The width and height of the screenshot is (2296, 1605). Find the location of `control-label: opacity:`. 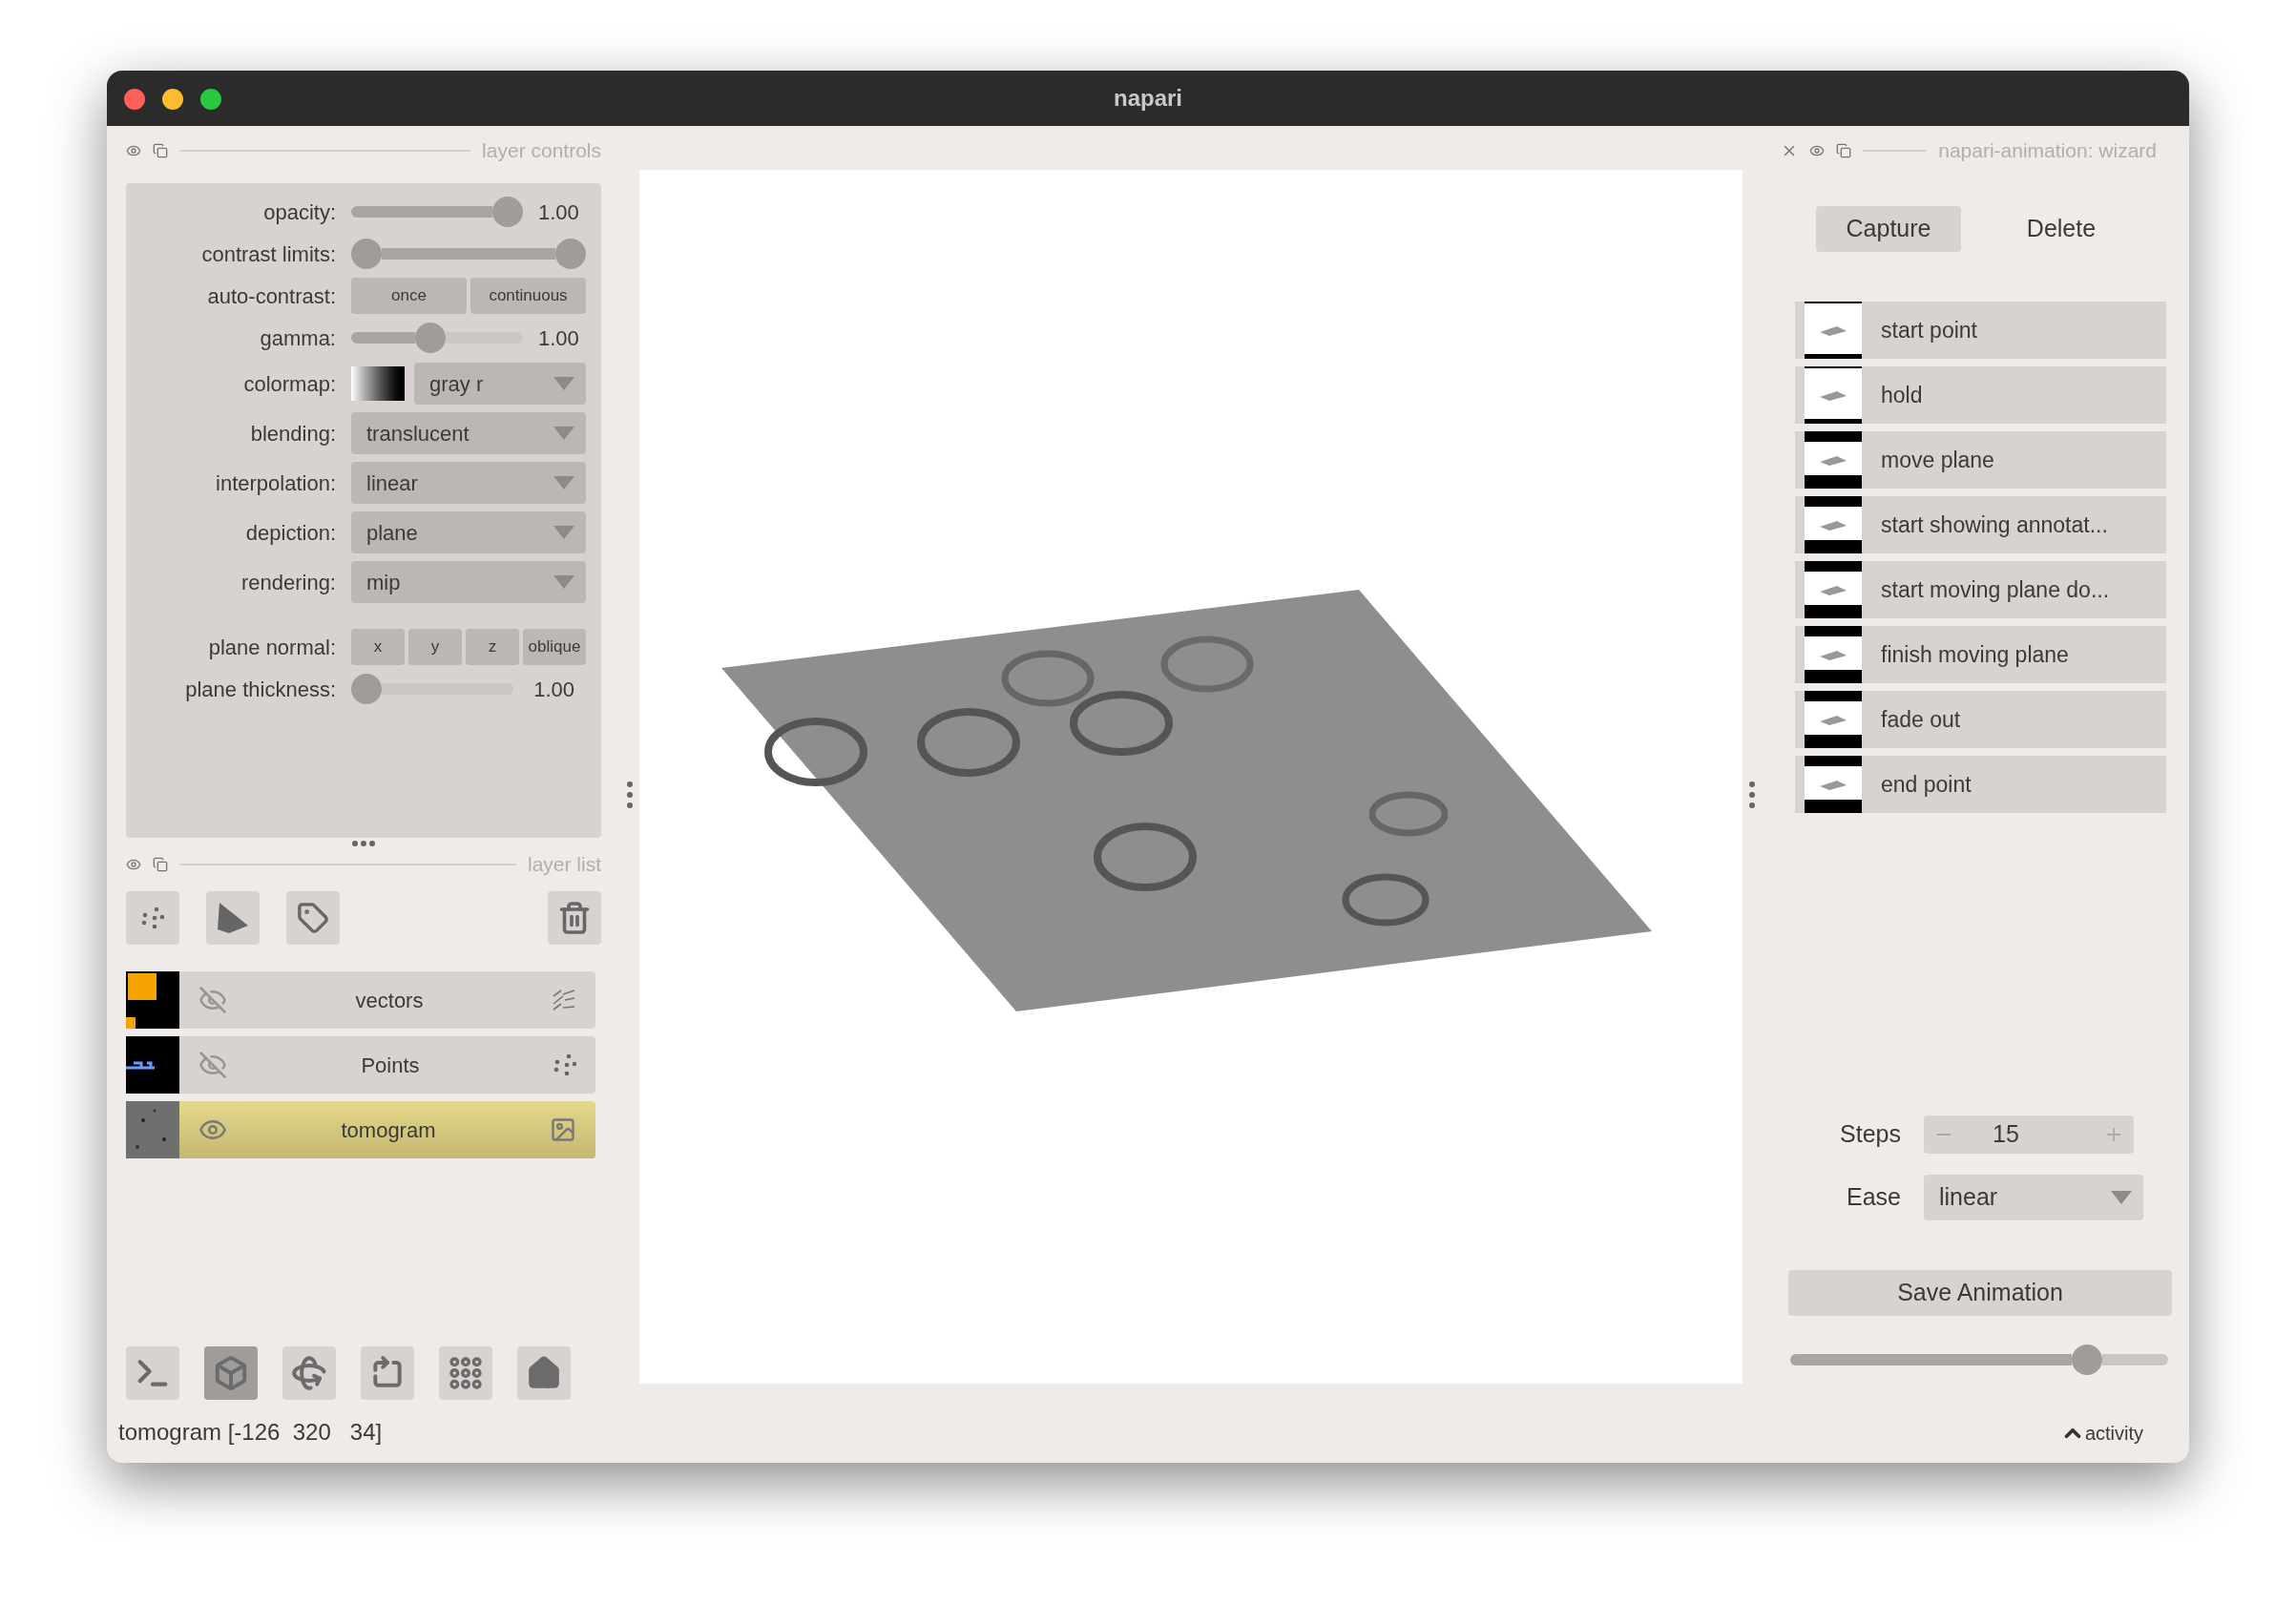

control-label: opacity: is located at coordinates (299, 212).